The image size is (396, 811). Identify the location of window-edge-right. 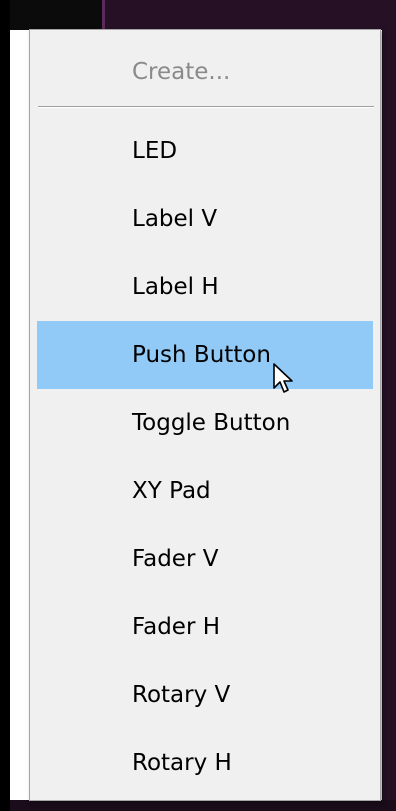
(389, 405).